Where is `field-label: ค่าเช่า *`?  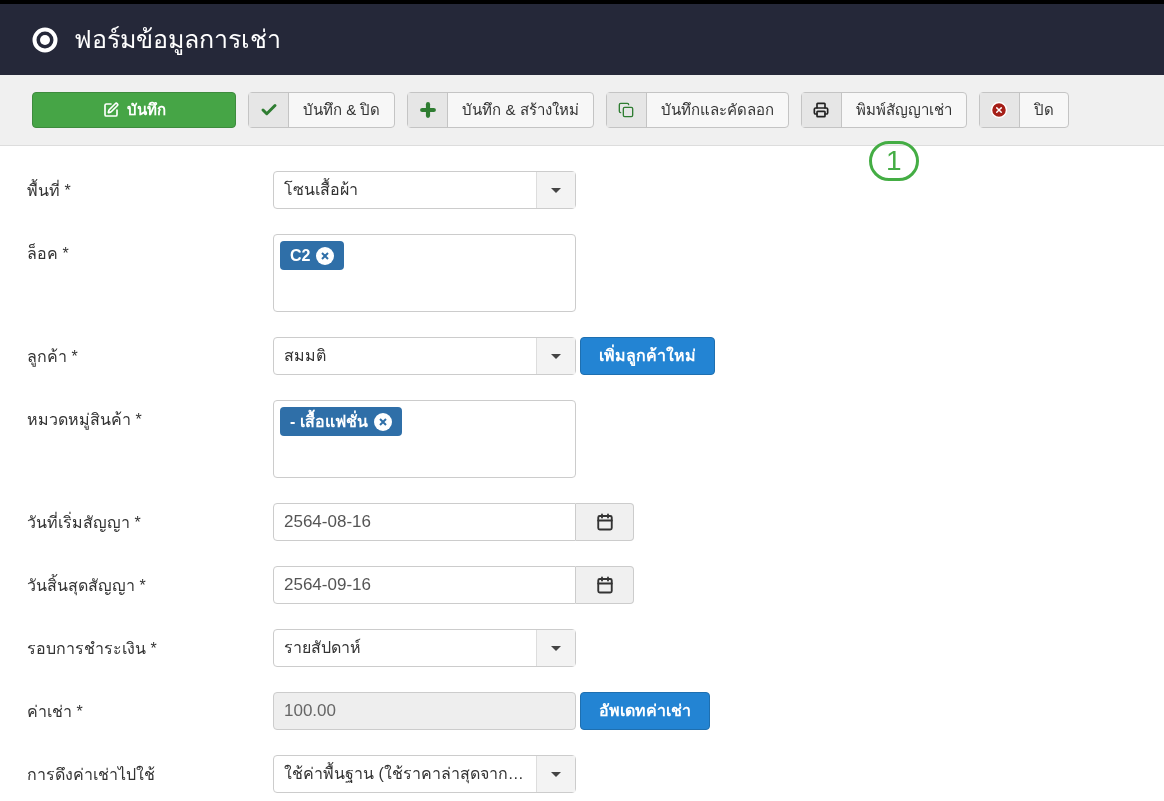
field-label: ค่าเช่า * is located at coordinates (55, 712).